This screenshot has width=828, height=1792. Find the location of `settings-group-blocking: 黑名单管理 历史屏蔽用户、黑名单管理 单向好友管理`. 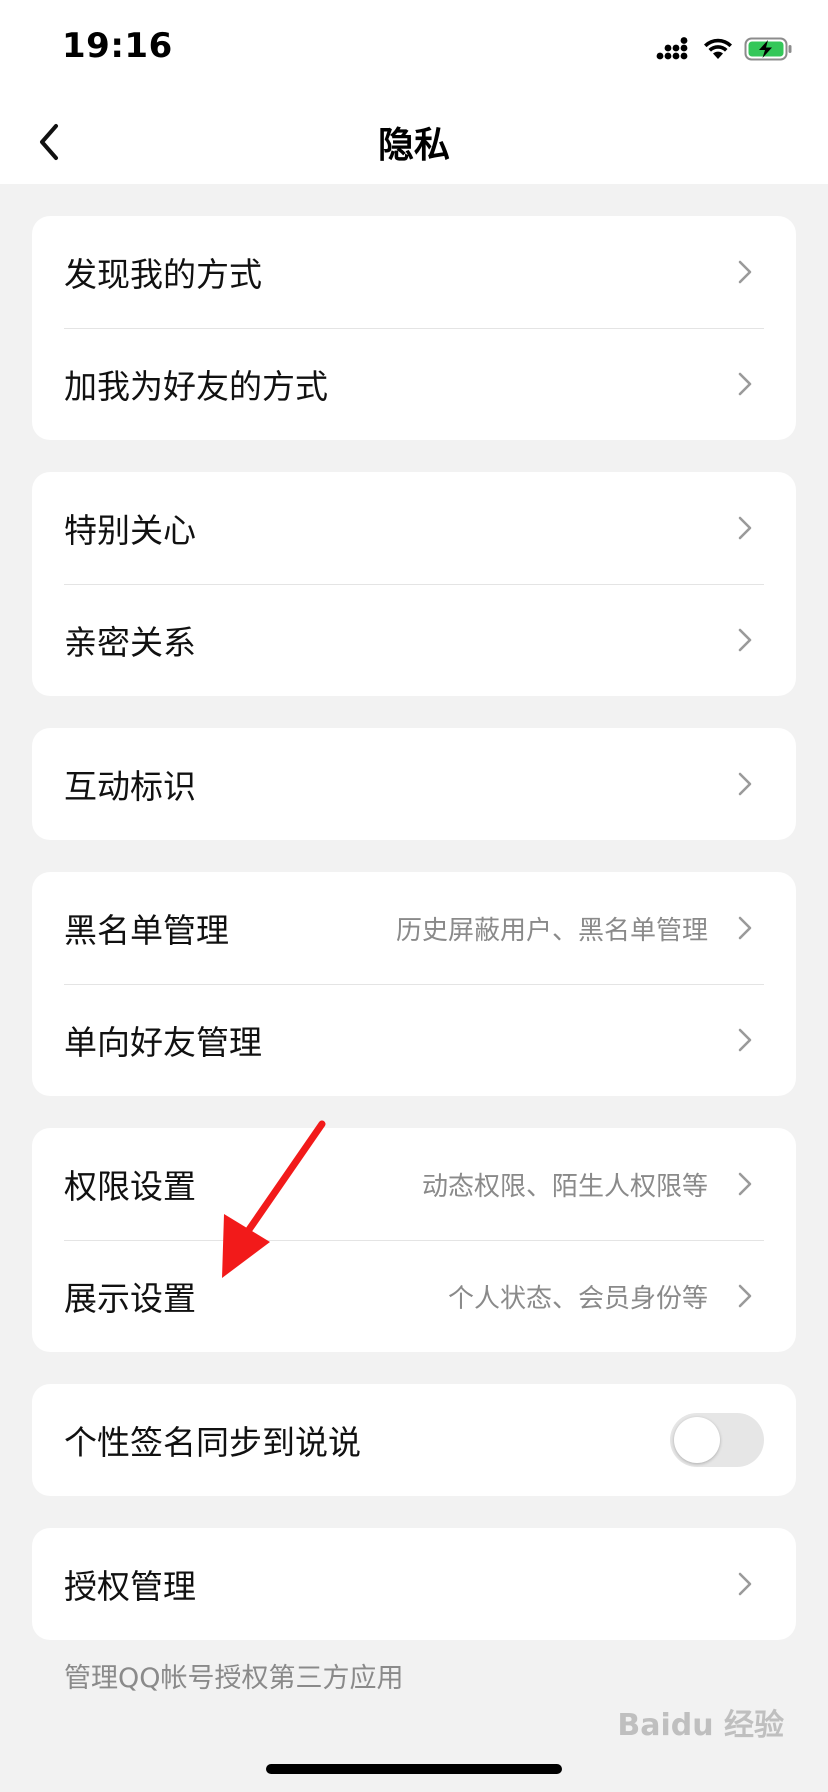

settings-group-blocking: 黑名单管理 历史屏蔽用户、黑名单管理 单向好友管理 is located at coordinates (414, 984).